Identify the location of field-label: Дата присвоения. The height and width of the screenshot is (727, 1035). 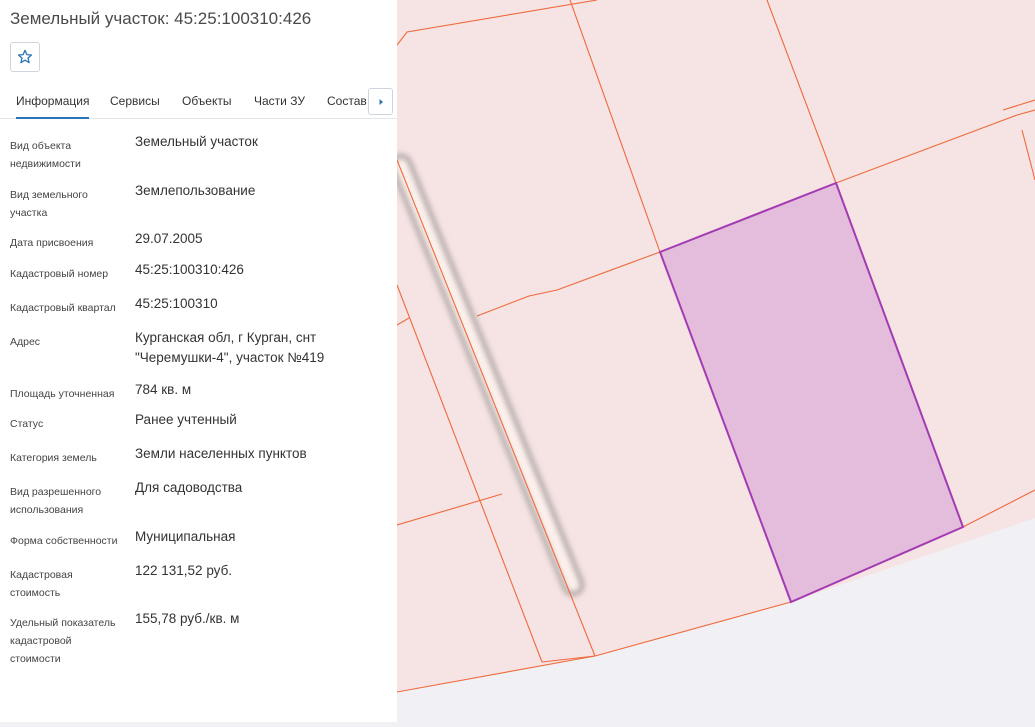
(52, 243).